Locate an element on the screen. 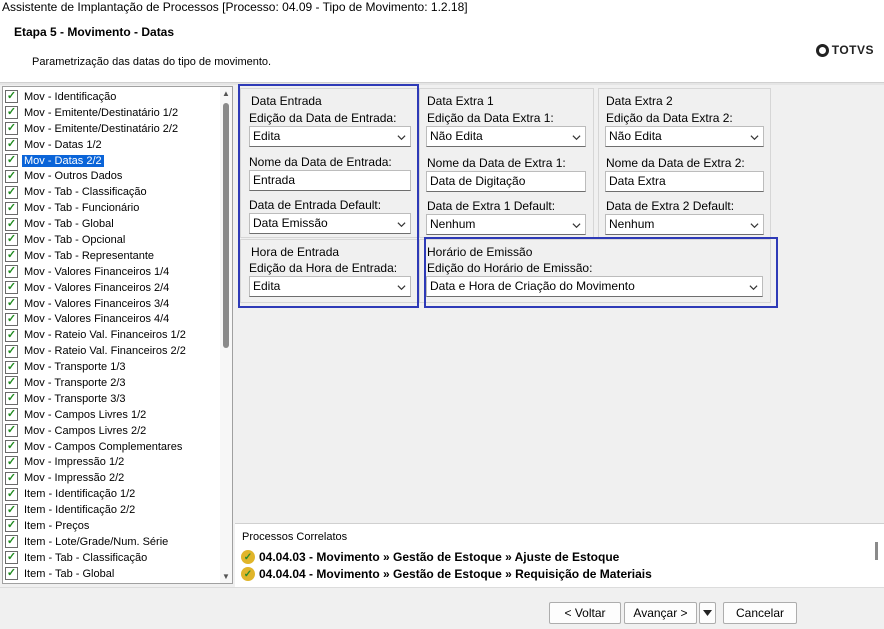 The image size is (884, 629). related-processes-title: Processos Correlatos is located at coordinates (295, 537).